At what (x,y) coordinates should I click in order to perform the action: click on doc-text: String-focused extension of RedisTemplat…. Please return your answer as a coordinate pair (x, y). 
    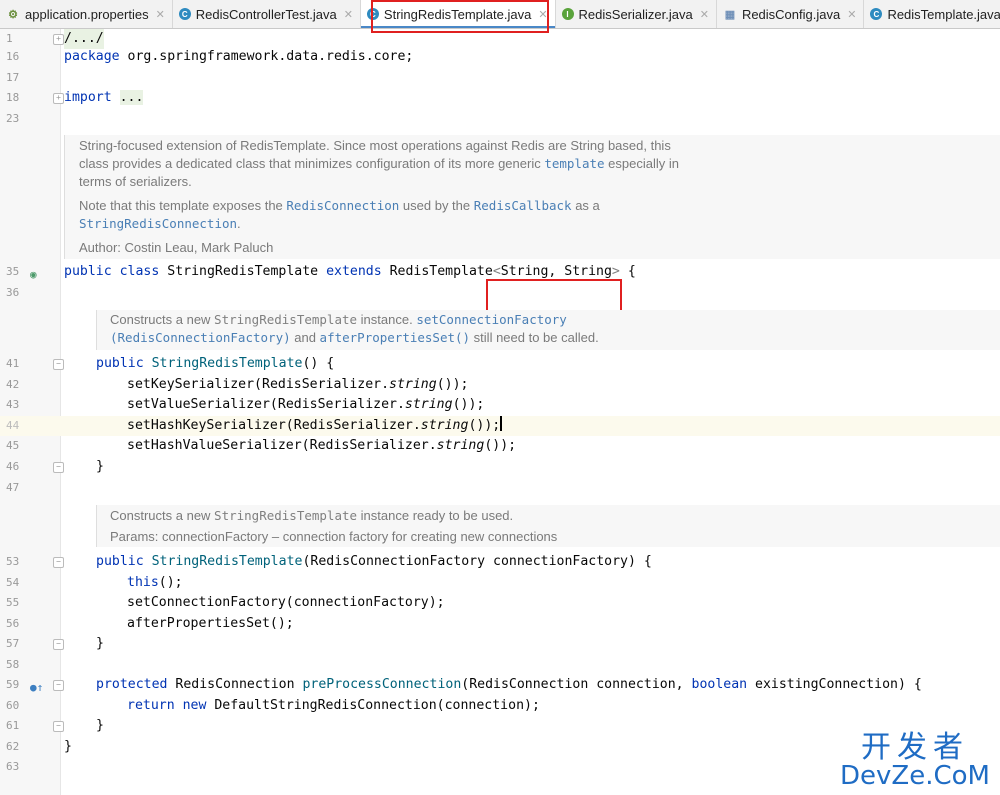
    Looking at the image, I should click on (375, 145).